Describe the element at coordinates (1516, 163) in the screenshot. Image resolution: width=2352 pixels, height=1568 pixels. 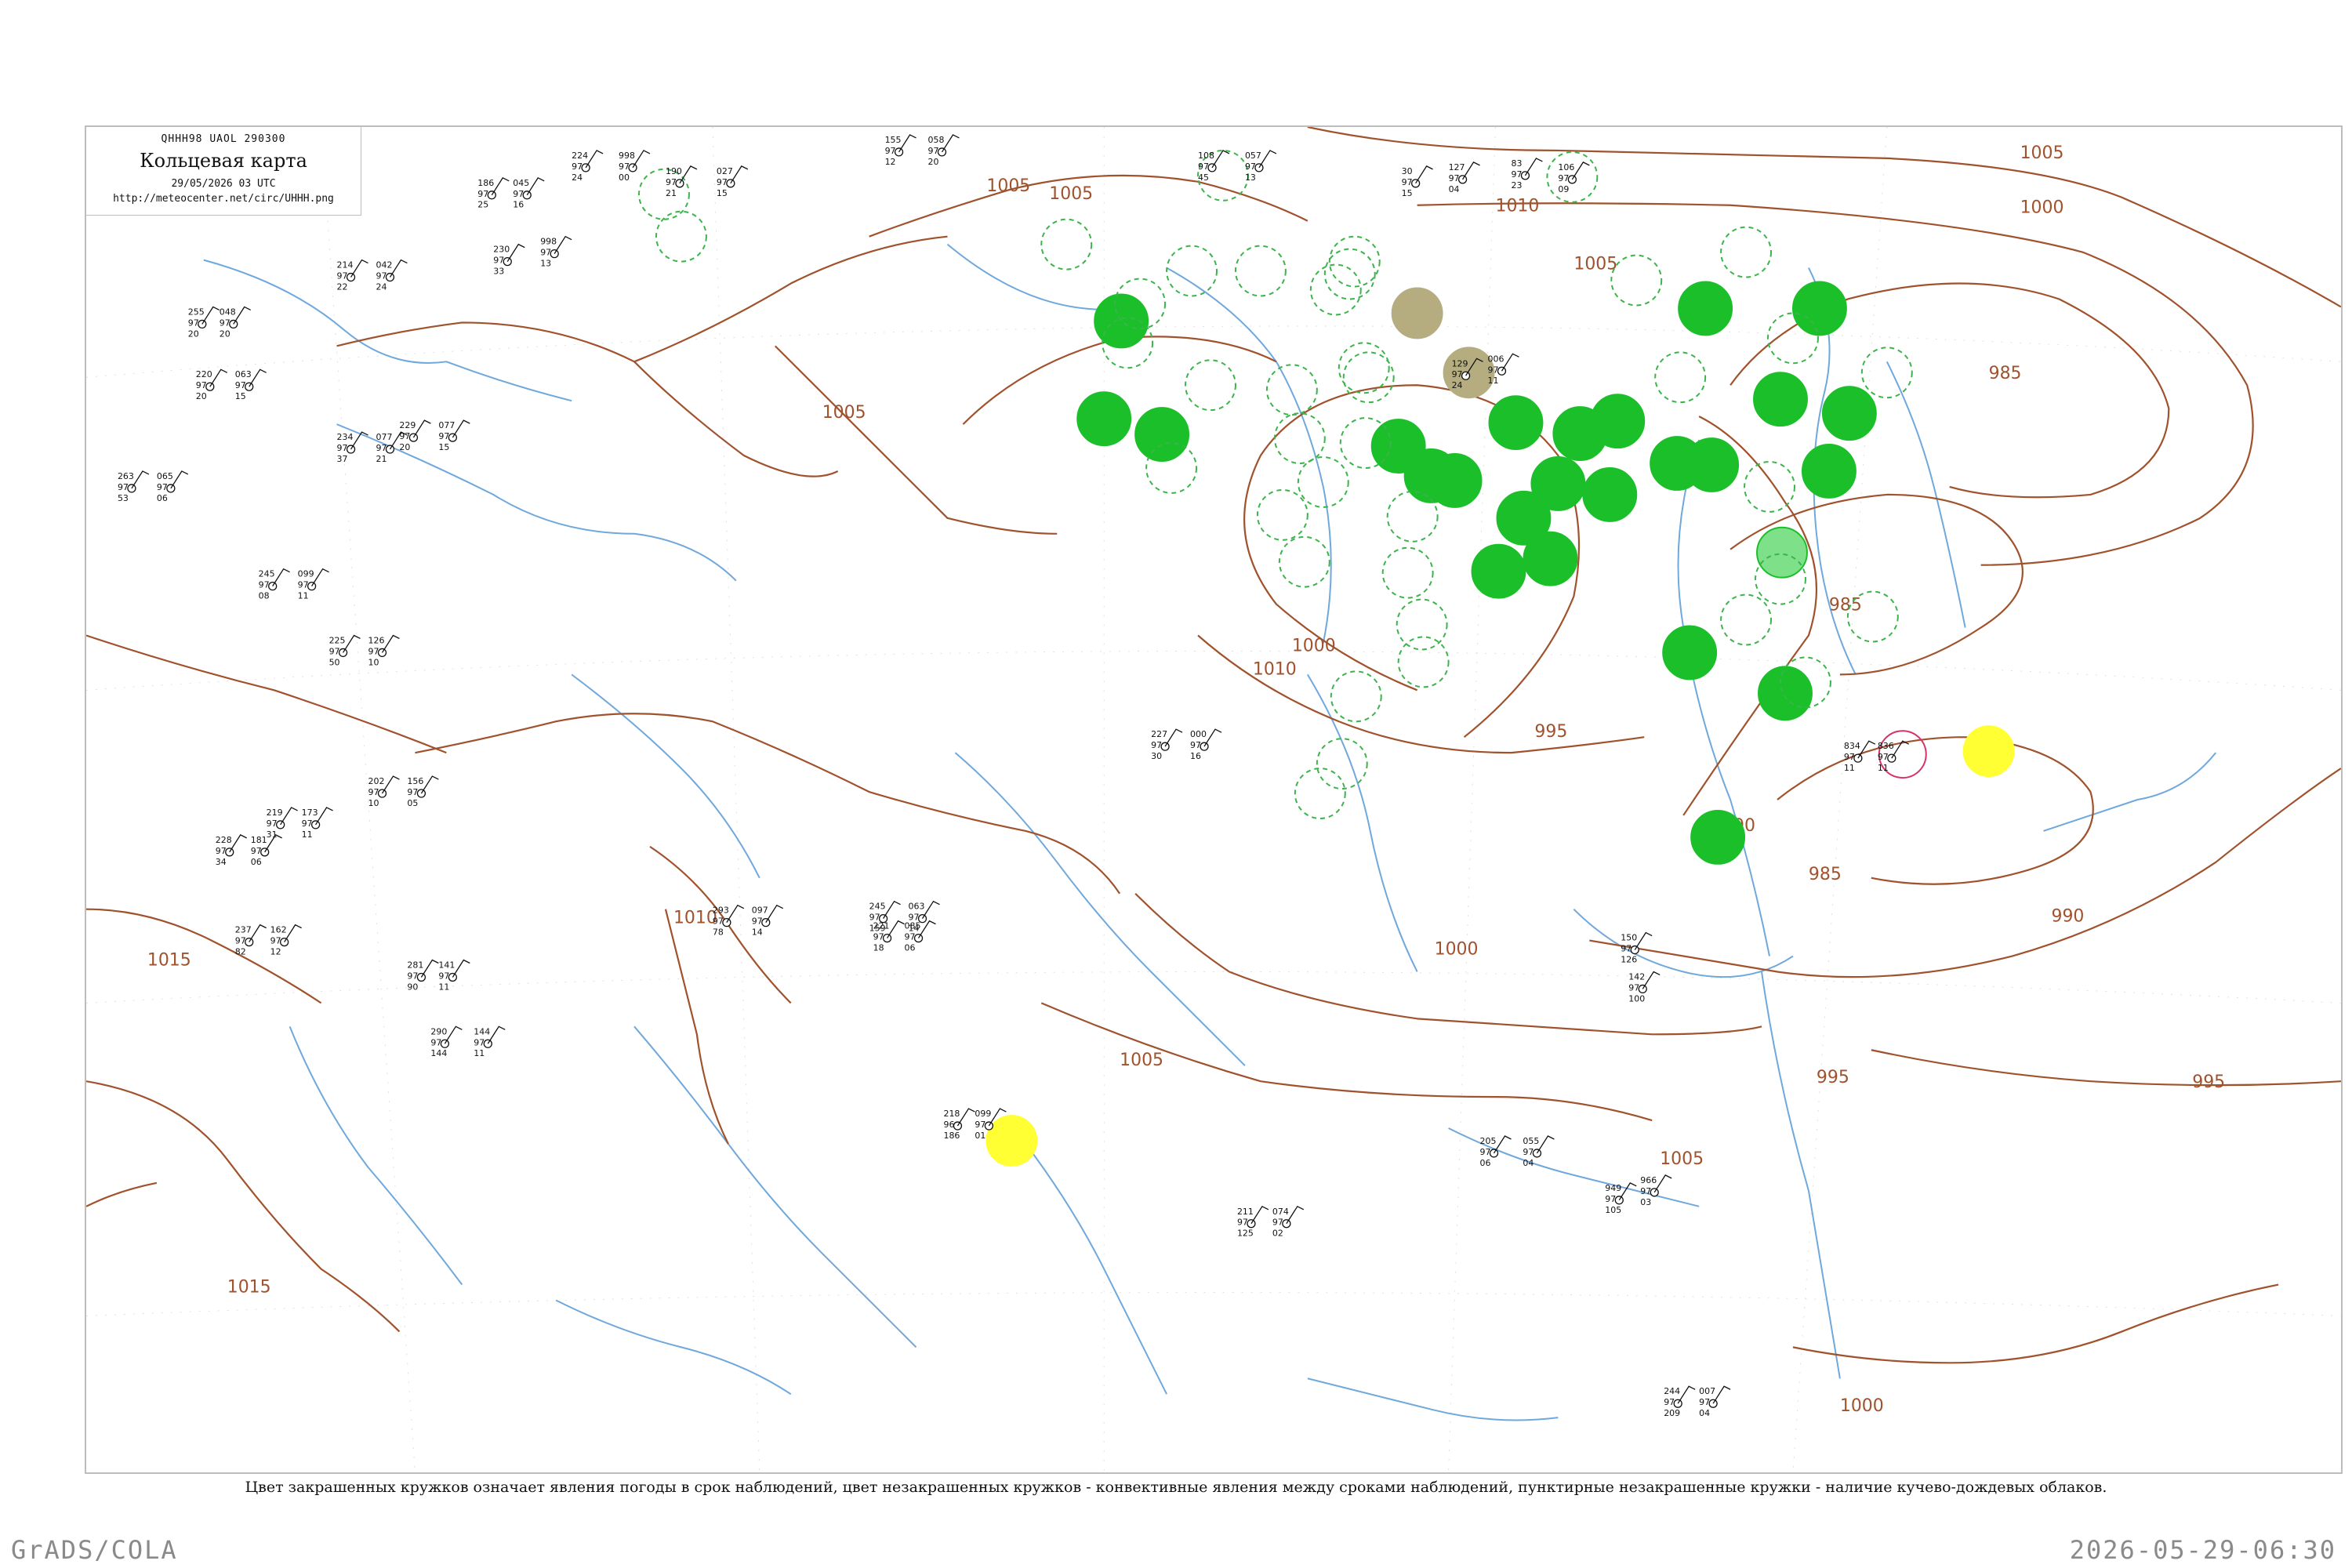
I see `station-pressure: 83` at that location.